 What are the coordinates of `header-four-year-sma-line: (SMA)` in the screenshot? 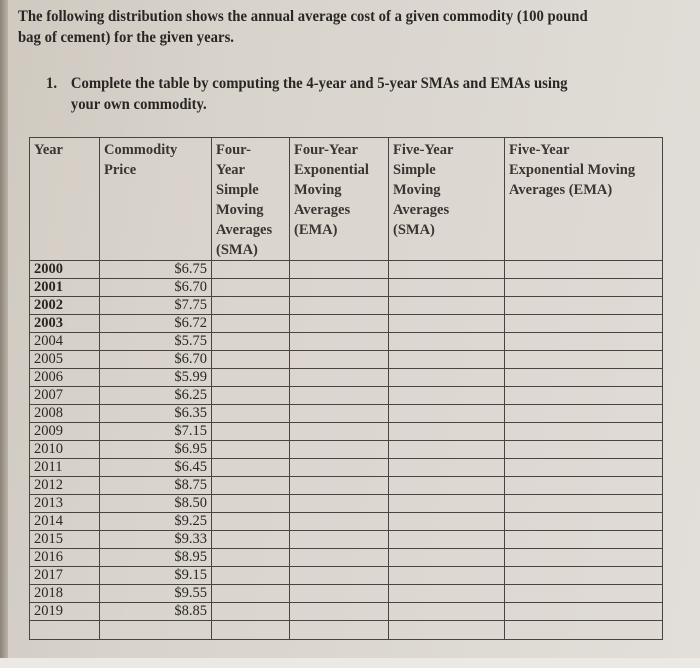 It's located at (237, 250).